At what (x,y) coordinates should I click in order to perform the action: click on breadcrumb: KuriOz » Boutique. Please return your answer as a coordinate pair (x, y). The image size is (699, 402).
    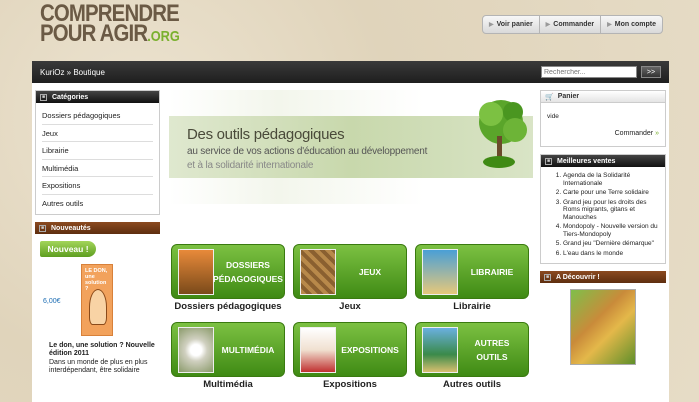
    Looking at the image, I should click on (290, 72).